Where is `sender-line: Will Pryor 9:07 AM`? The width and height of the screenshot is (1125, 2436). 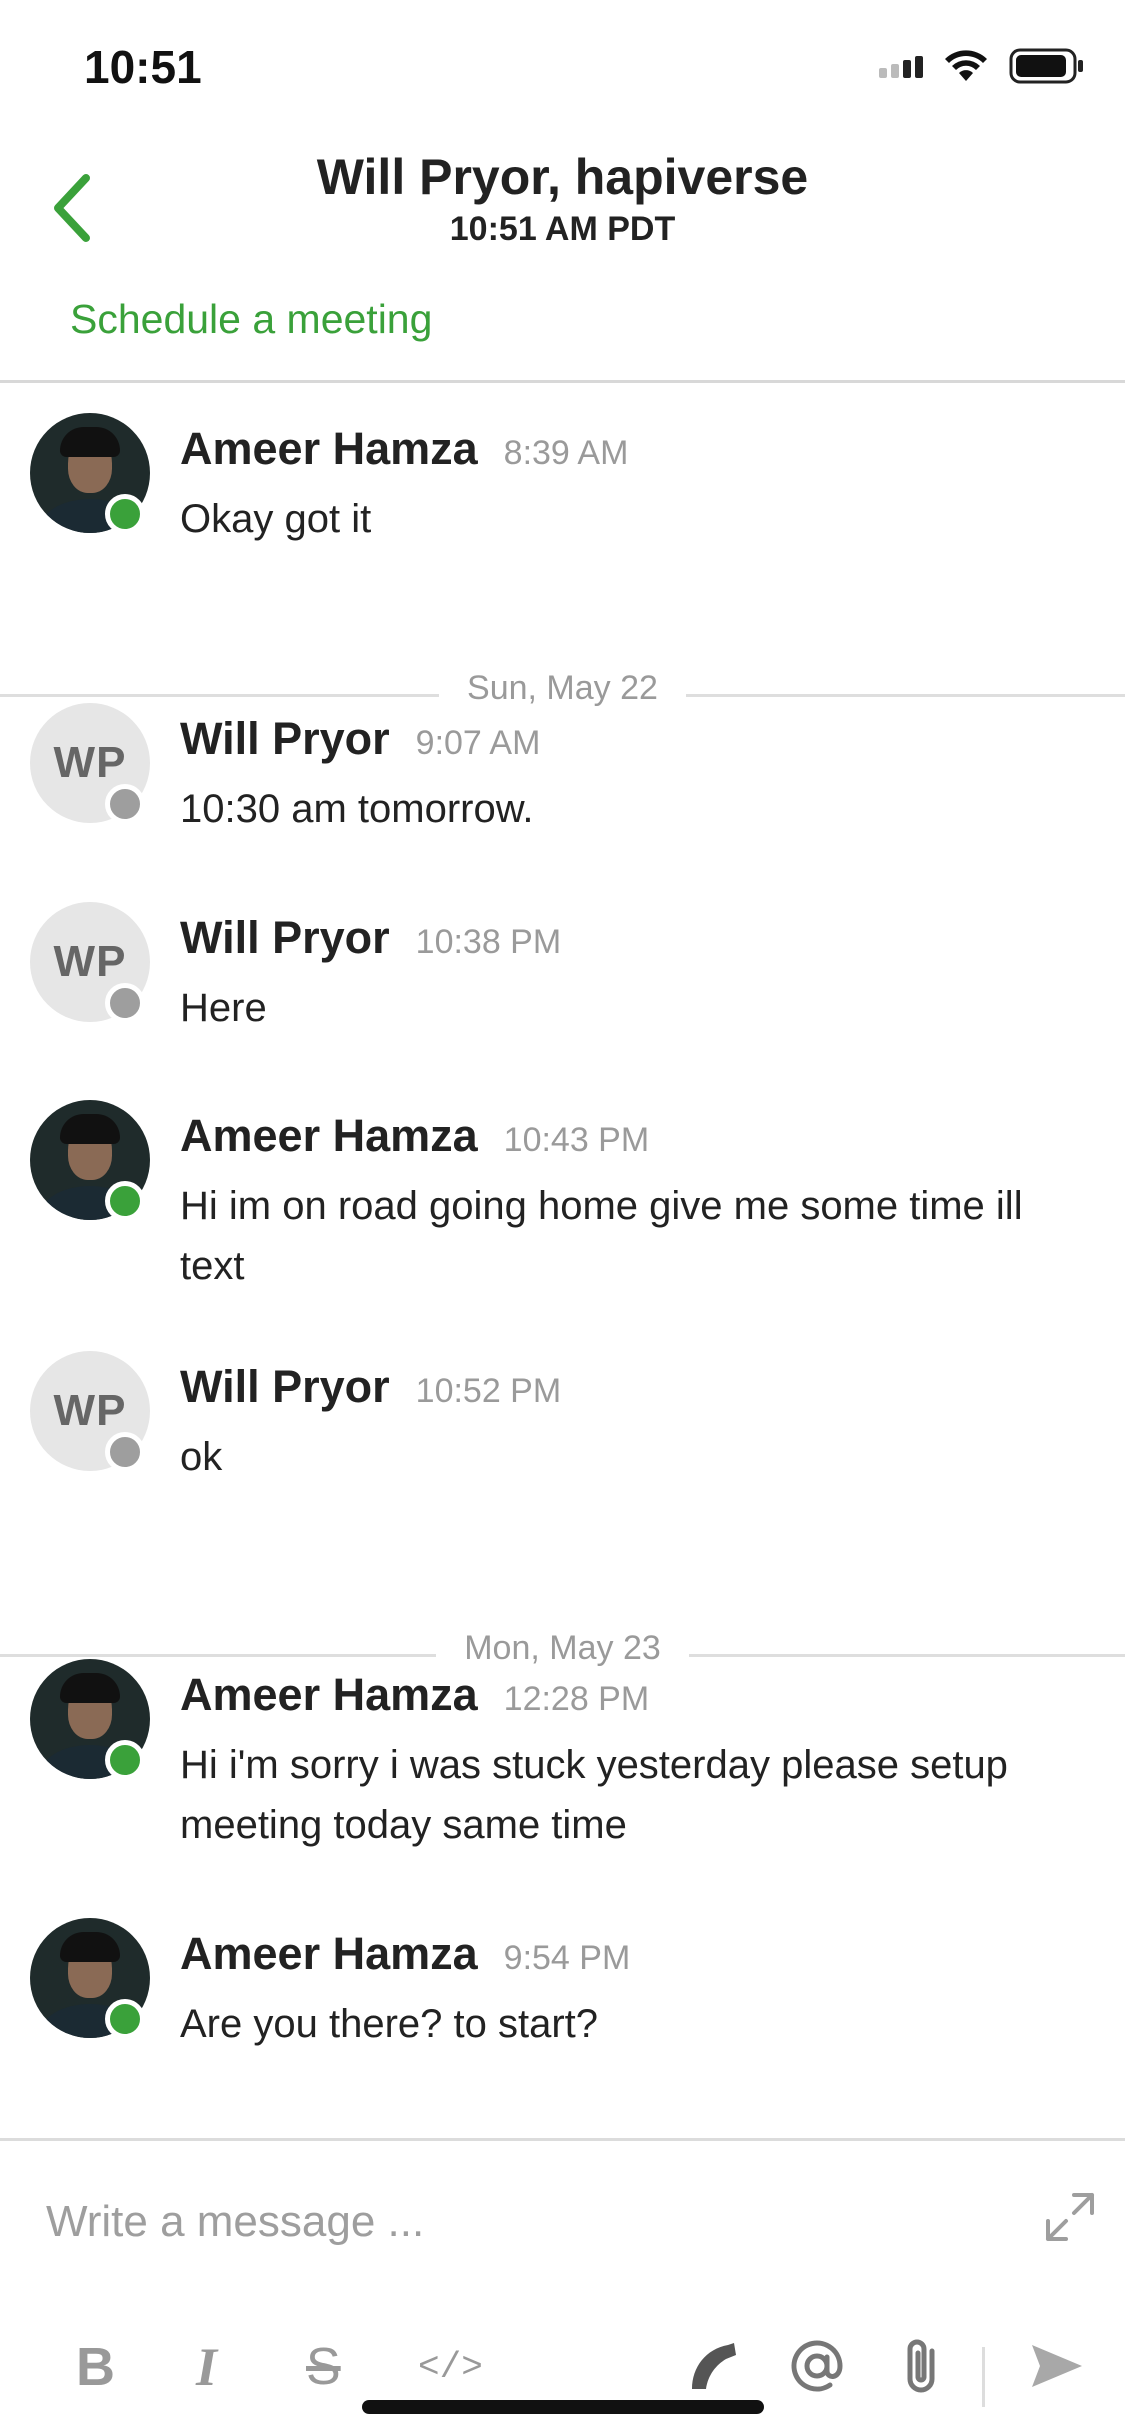 sender-line: Will Pryor 9:07 AM is located at coordinates (360, 739).